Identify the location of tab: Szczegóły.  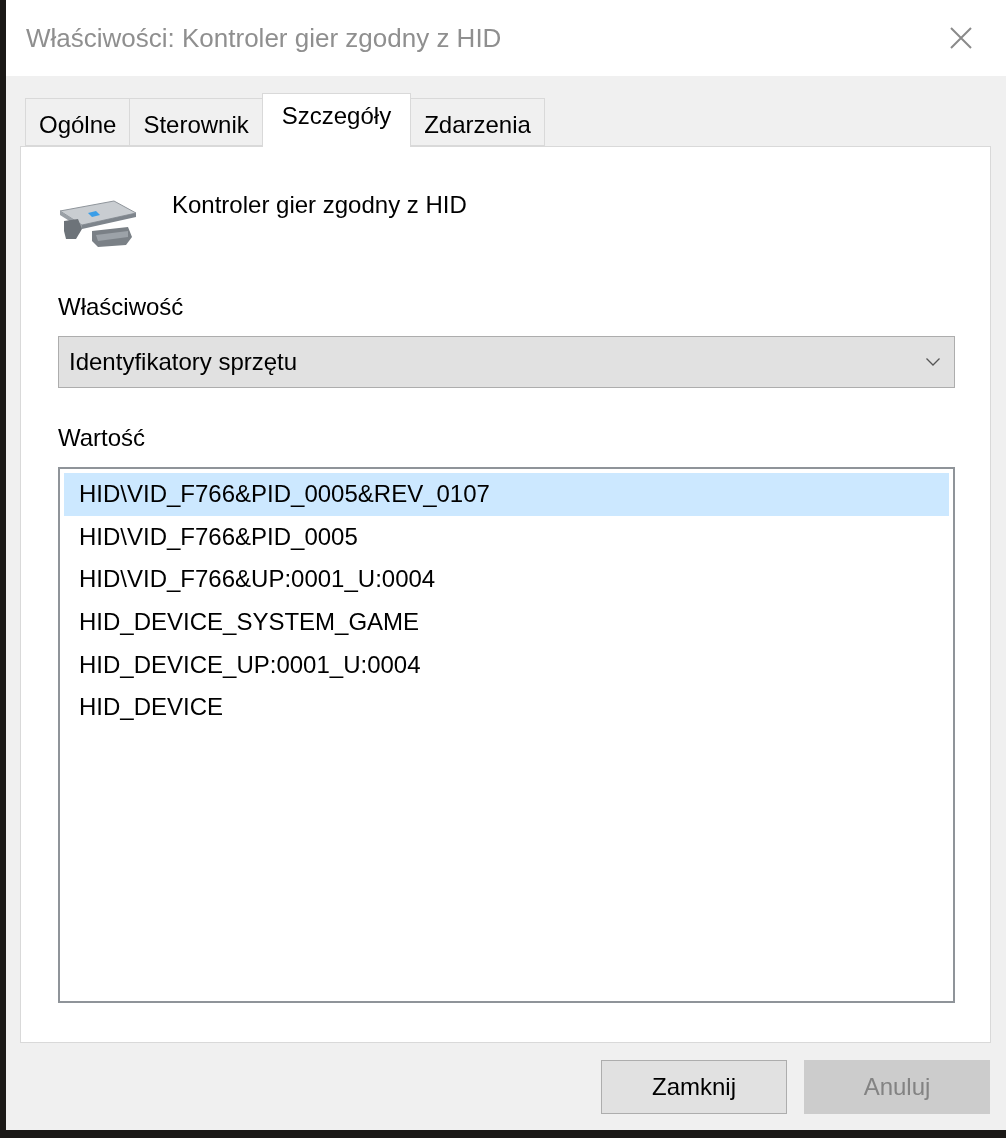
(336, 120).